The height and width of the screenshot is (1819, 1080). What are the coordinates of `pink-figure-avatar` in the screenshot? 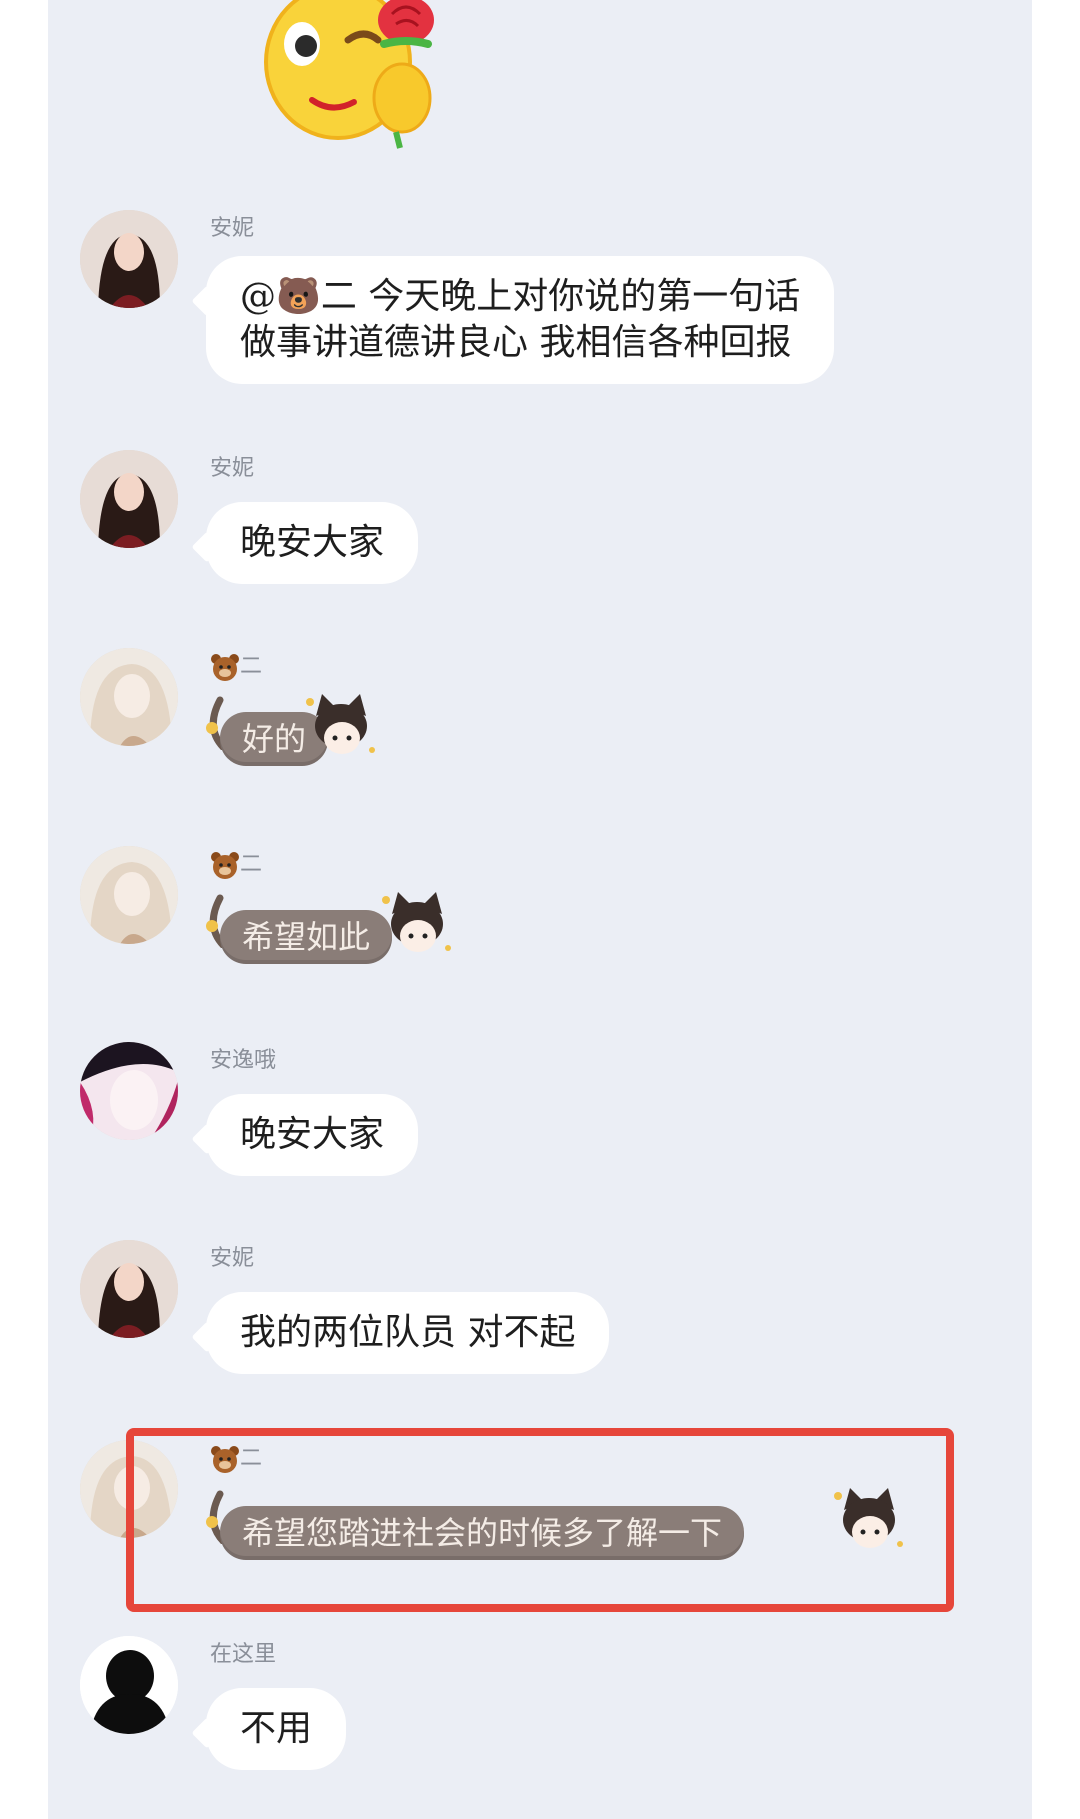 It's located at (129, 1091).